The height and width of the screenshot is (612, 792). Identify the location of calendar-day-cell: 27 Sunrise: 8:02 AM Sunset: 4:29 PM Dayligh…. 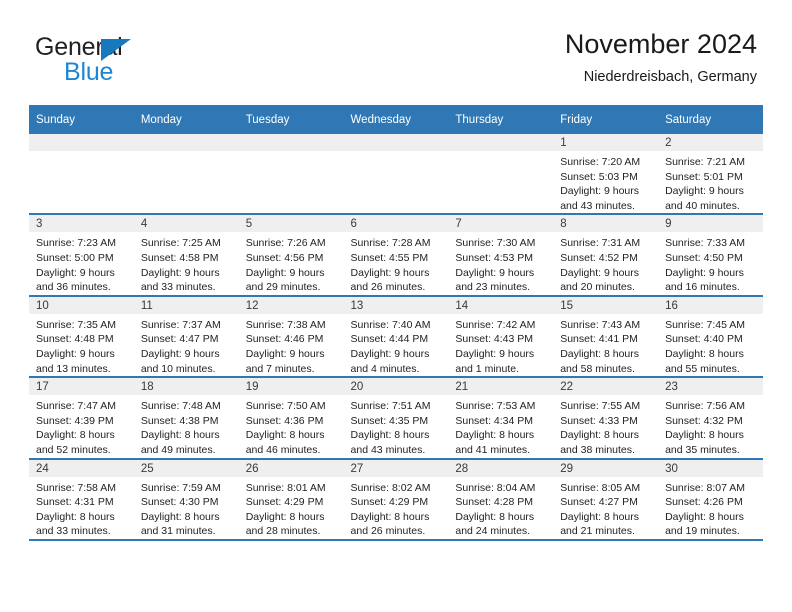
(396, 499).